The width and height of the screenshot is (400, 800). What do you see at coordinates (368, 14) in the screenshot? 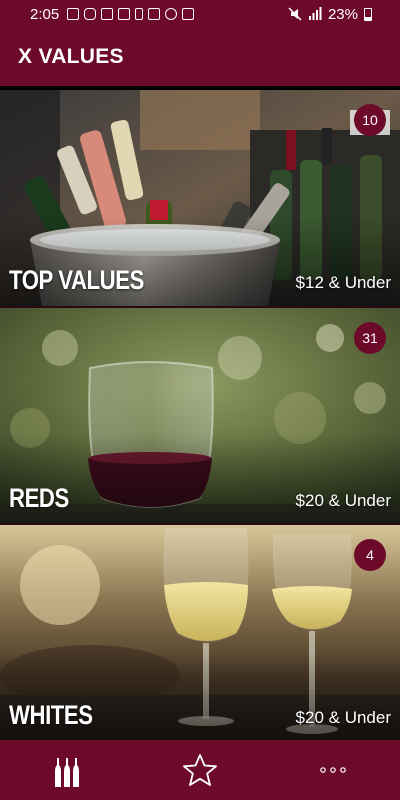
I see `battery-icon` at bounding box center [368, 14].